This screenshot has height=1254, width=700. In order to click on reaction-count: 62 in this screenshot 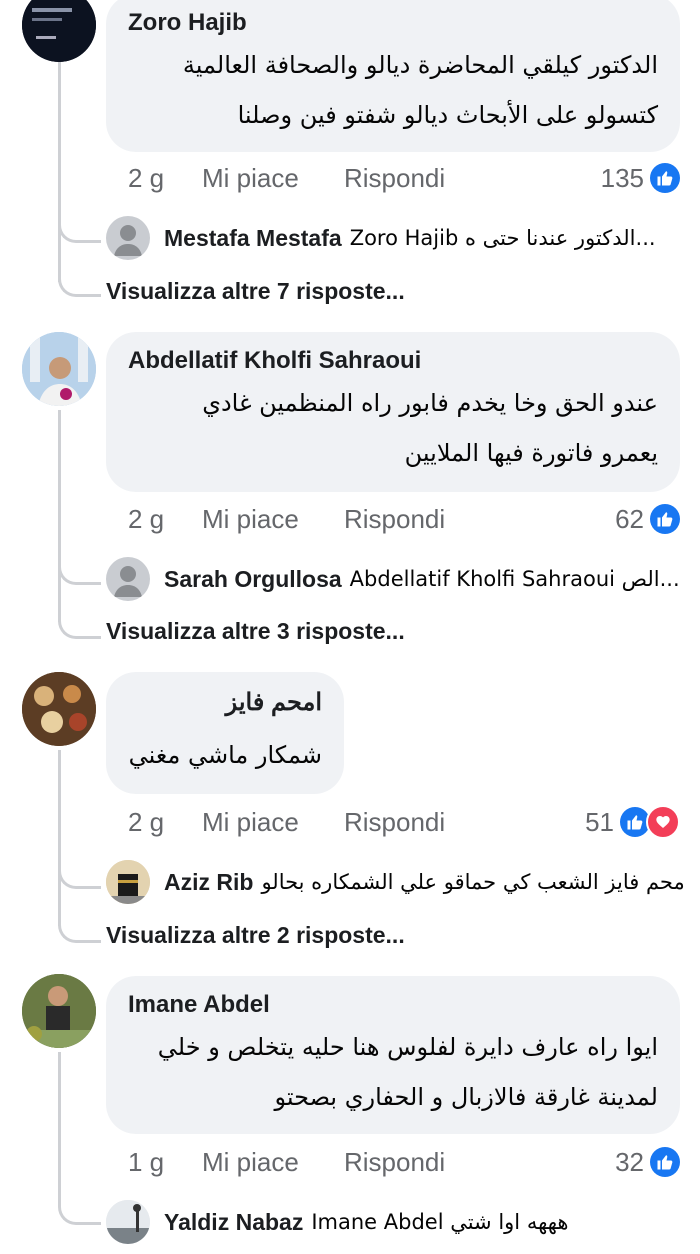, I will do `click(629, 518)`.